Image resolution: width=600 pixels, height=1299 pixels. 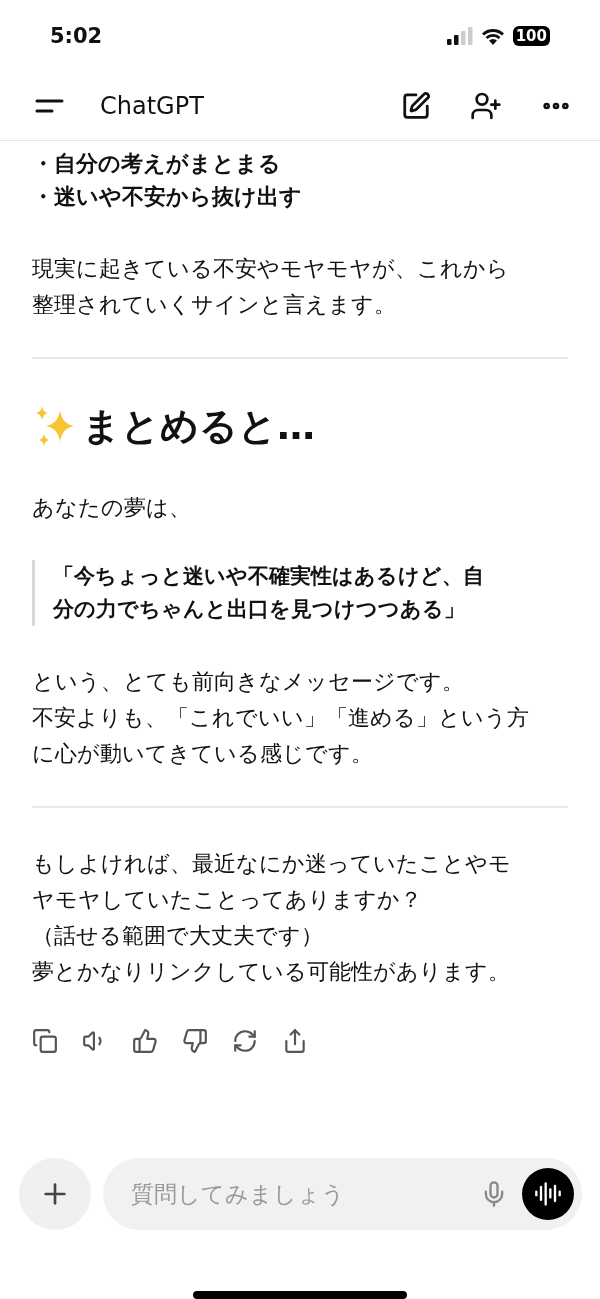 I want to click on battery-level: 100, so click(x=531, y=36).